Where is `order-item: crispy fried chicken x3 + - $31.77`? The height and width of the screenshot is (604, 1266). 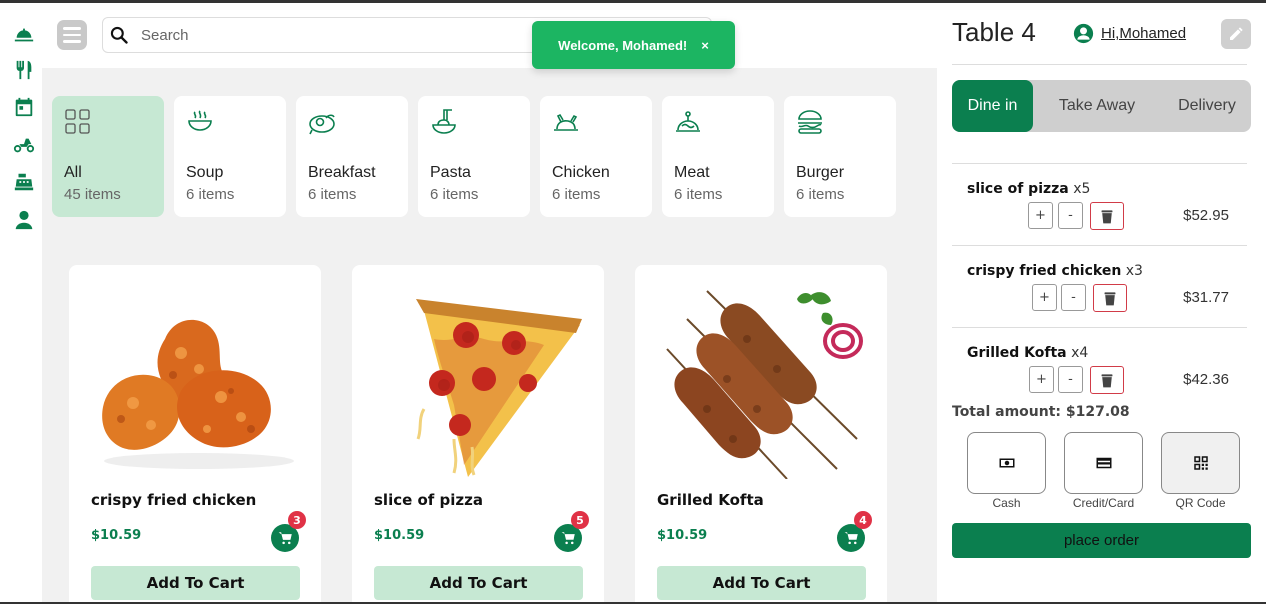
order-item: crispy fried chicken x3 + - $31.77 is located at coordinates (1099, 286).